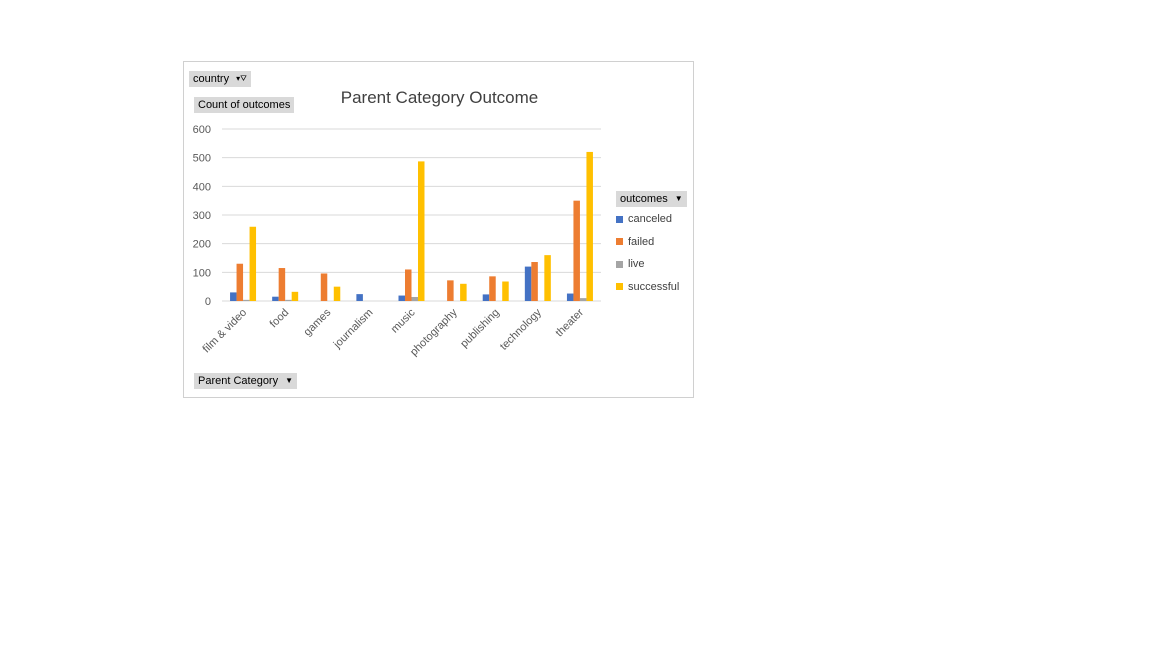  I want to click on legend-label: live, so click(636, 264).